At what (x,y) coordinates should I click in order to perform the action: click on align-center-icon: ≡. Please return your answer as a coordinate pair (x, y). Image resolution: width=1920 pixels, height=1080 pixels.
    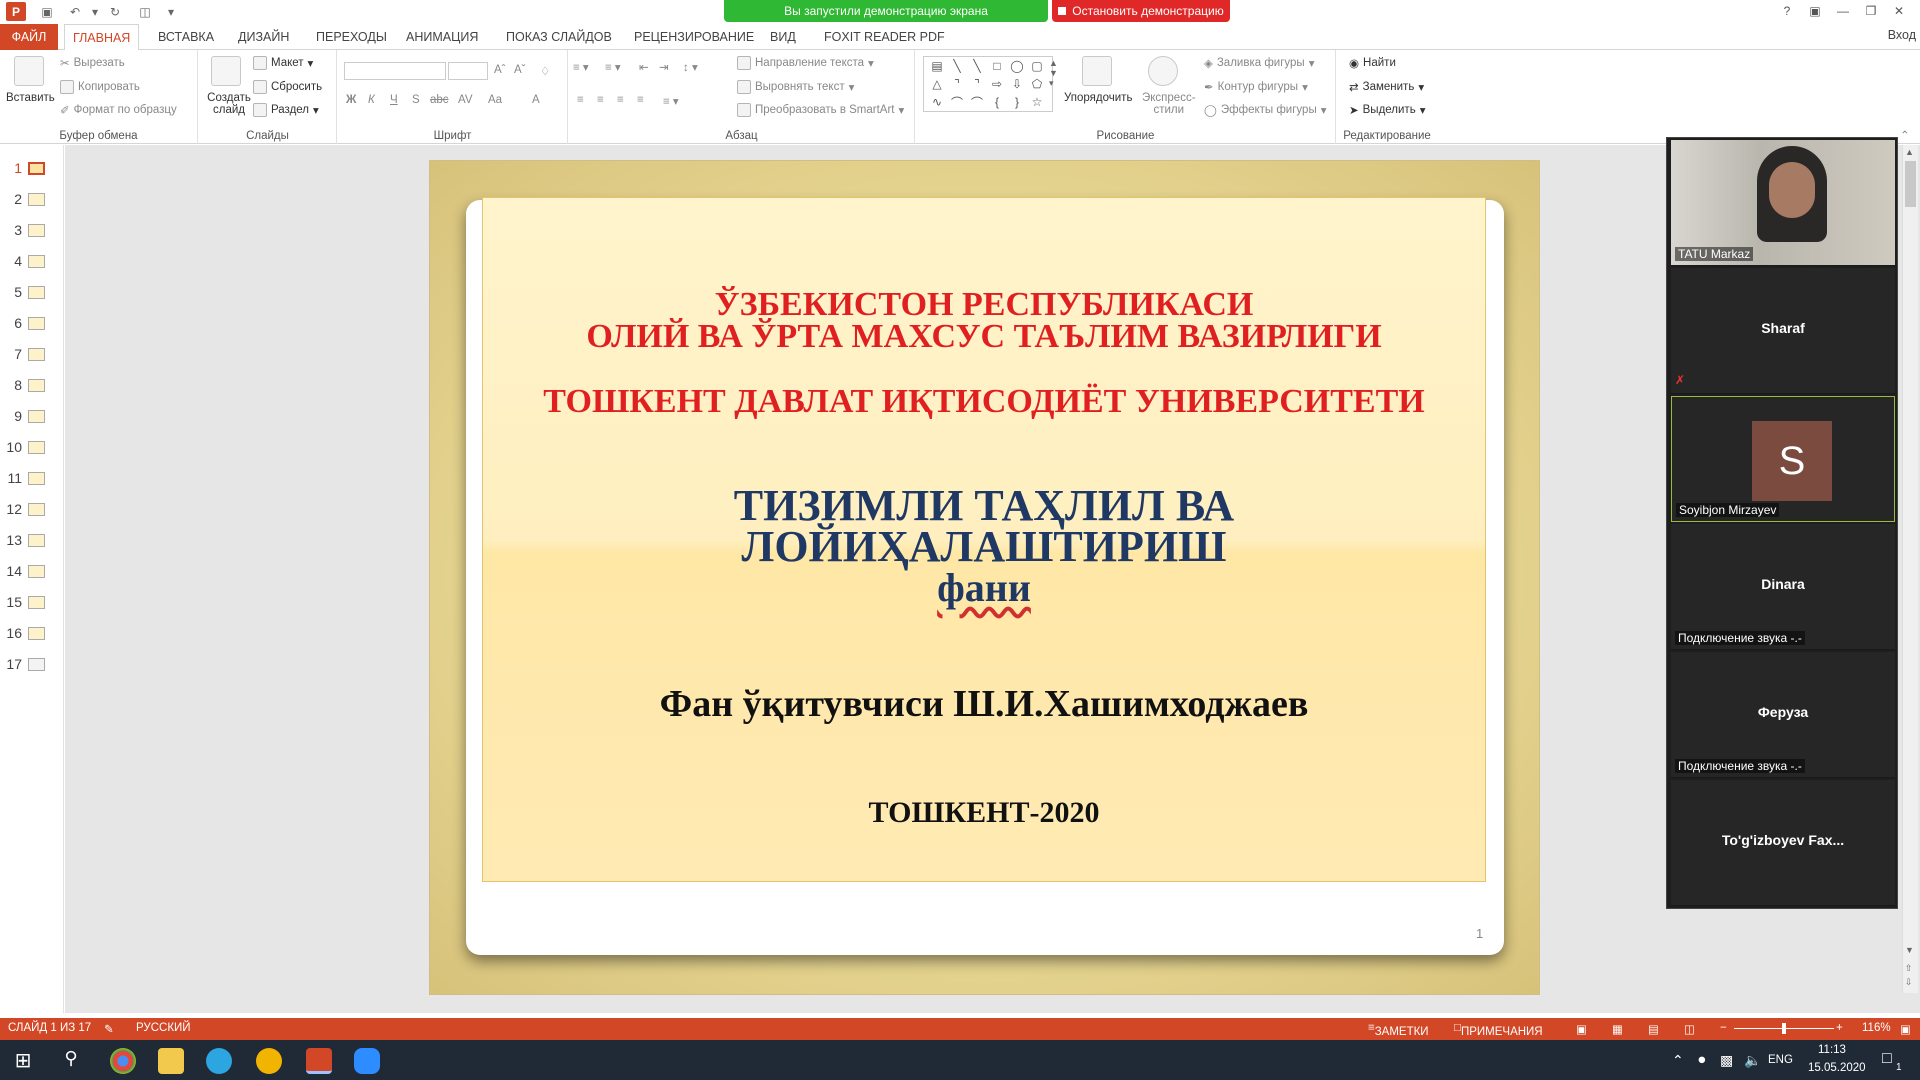
    Looking at the image, I should click on (600, 100).